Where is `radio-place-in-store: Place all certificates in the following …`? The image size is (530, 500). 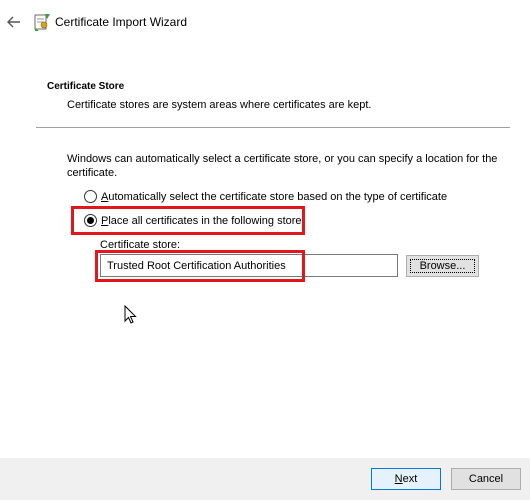 radio-place-in-store: Place all certificates in the following … is located at coordinates (193, 220).